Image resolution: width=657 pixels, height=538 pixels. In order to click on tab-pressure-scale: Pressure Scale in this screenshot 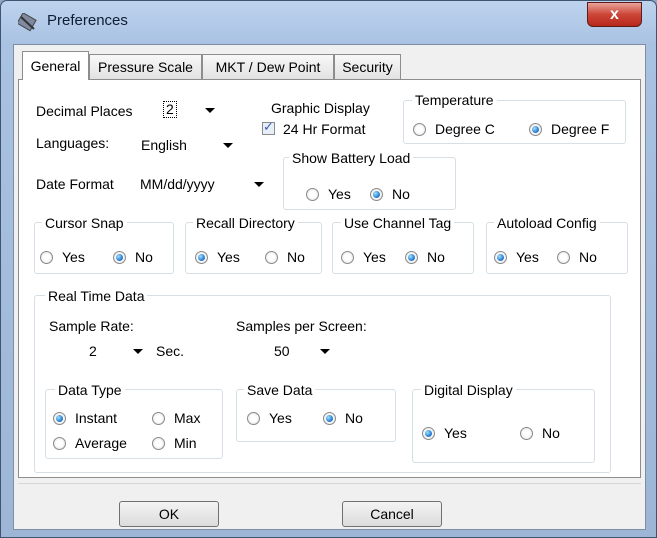, I will do `click(145, 66)`.